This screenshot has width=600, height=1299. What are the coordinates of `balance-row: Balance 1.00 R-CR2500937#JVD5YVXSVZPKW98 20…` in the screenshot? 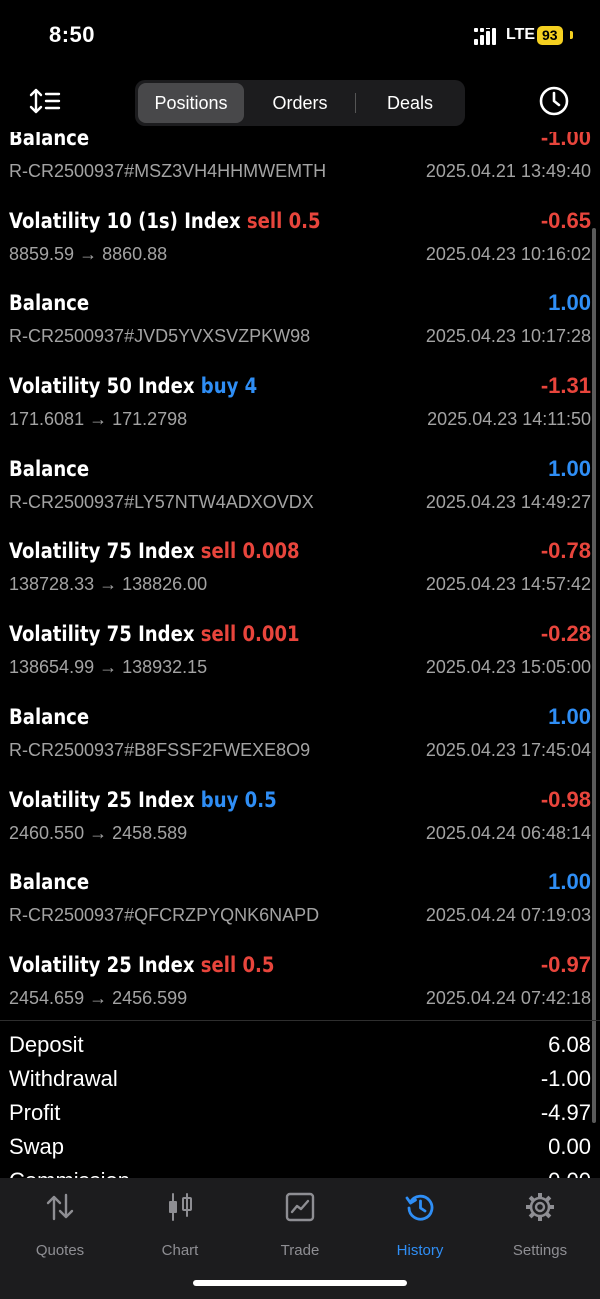 It's located at (300, 330).